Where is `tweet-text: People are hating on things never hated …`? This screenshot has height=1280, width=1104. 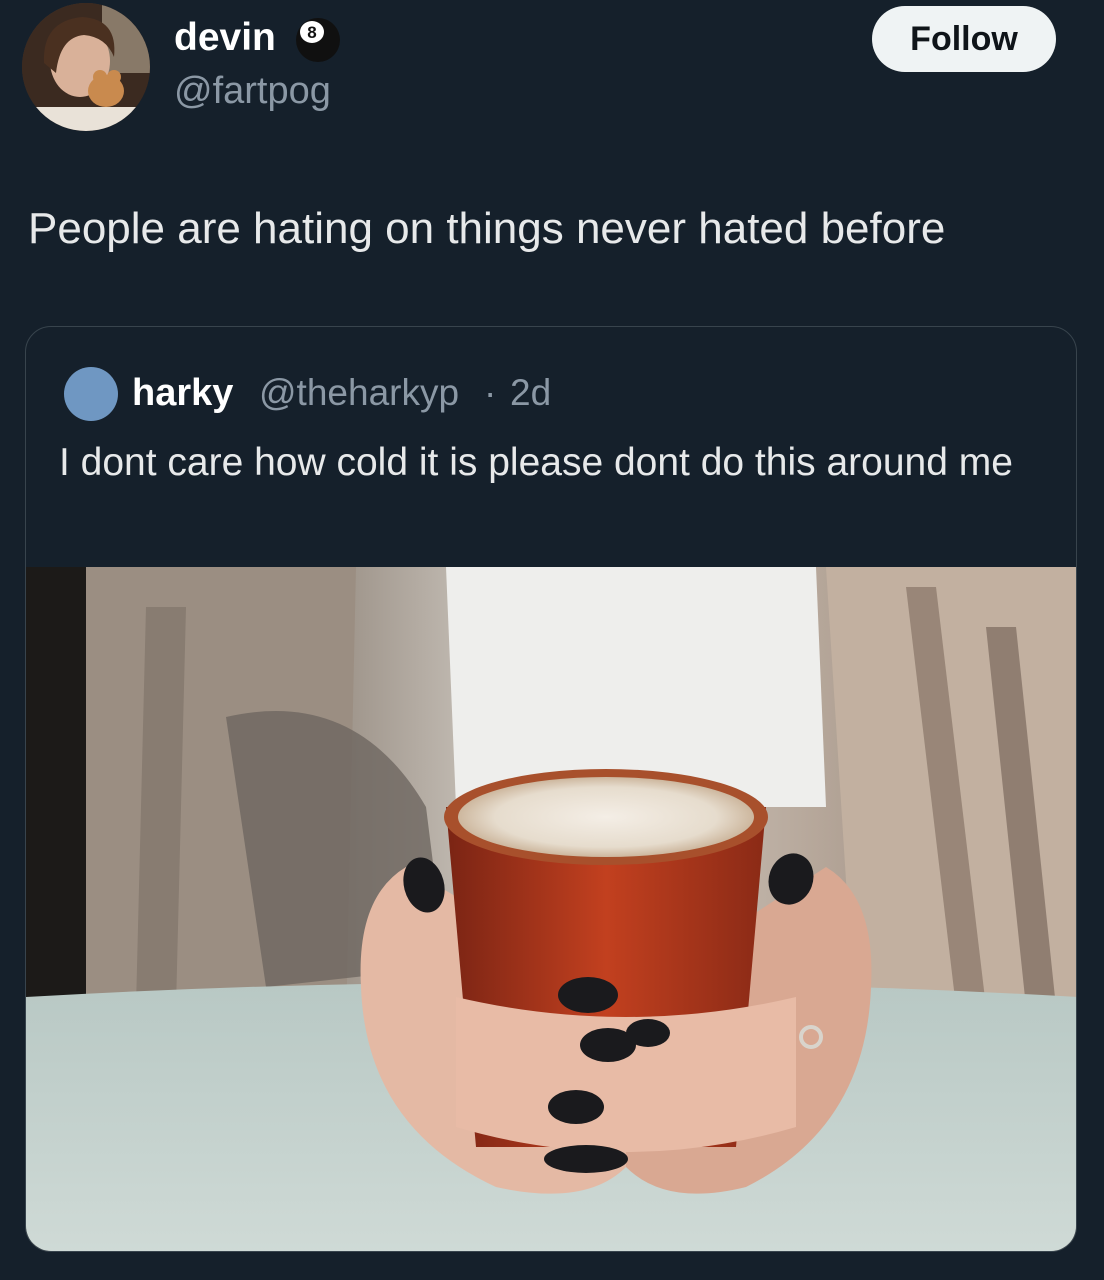
tweet-text: People are hating on things never hated … is located at coordinates (487, 228).